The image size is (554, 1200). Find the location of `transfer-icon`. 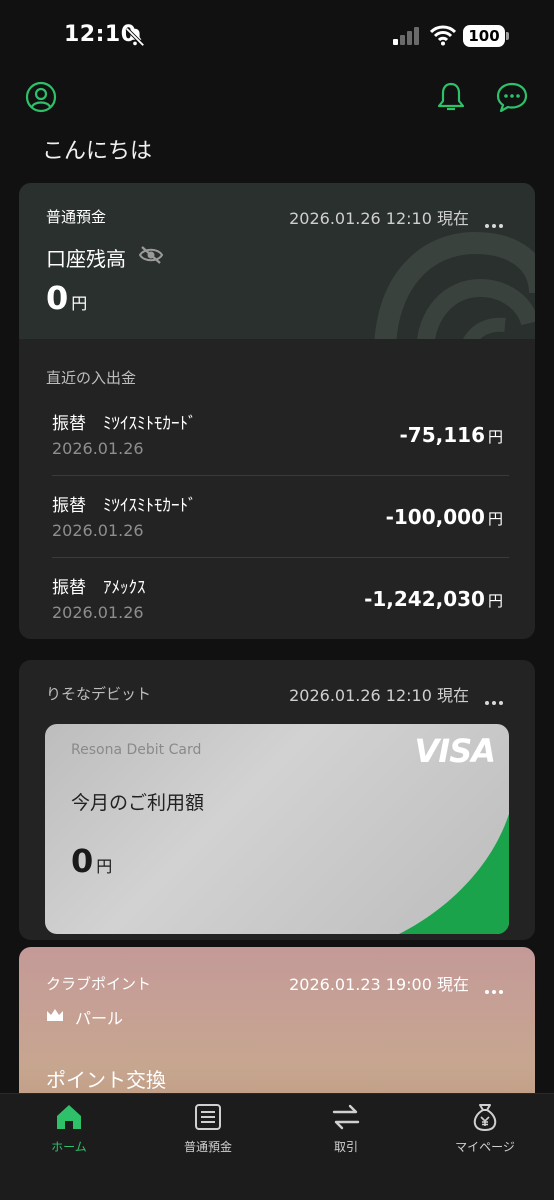

transfer-icon is located at coordinates (346, 1117).